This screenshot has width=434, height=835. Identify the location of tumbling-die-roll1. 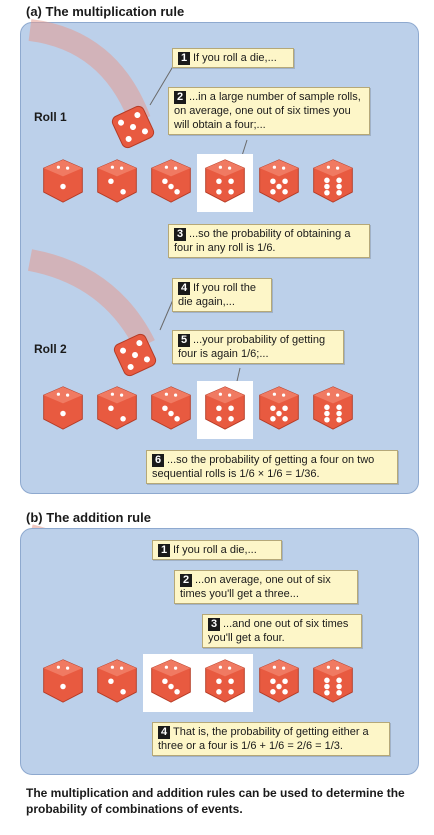
(133, 129).